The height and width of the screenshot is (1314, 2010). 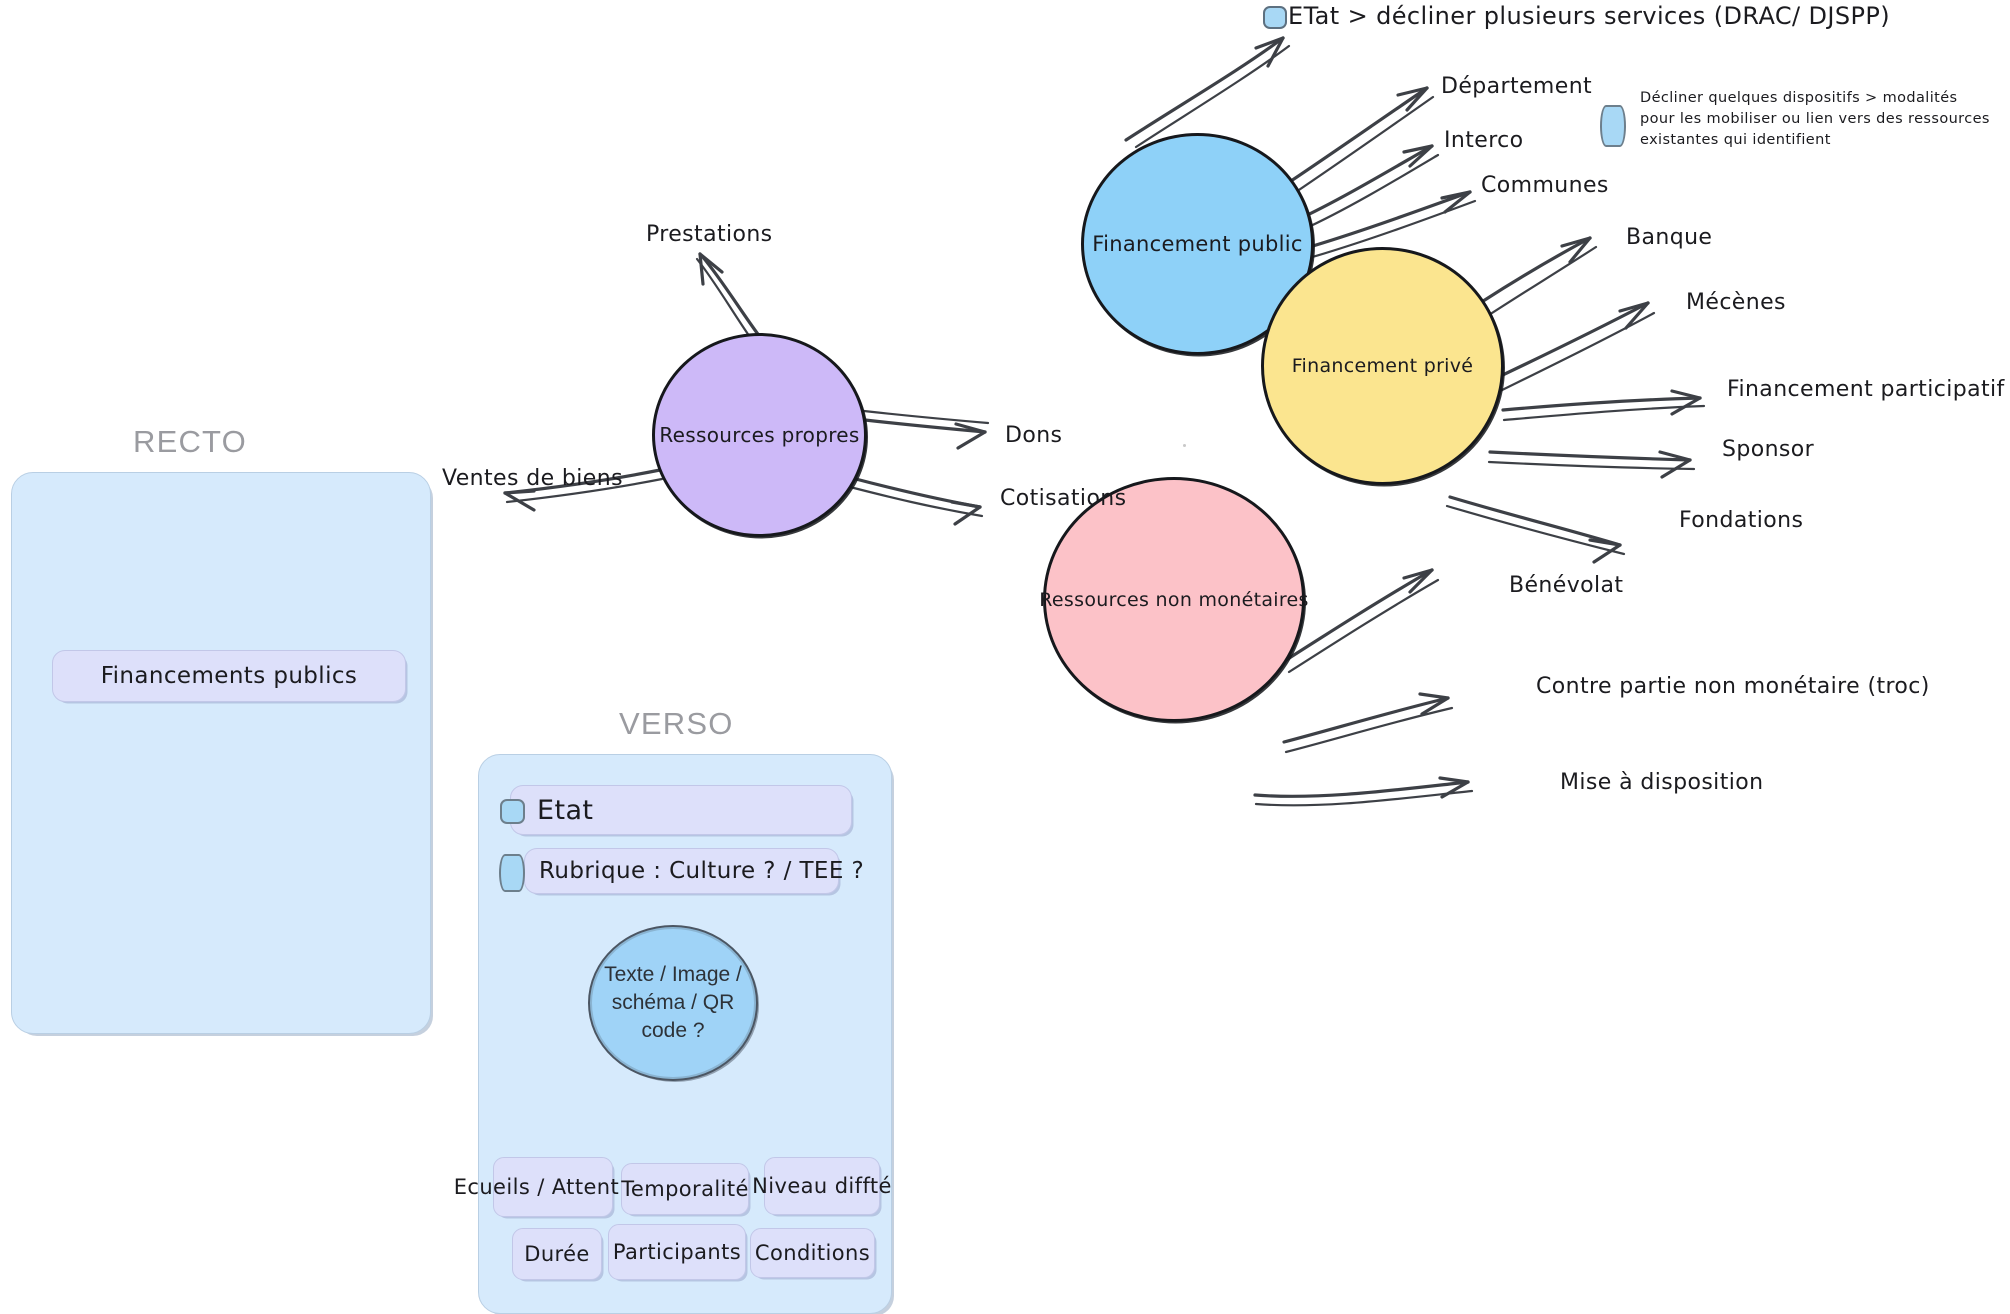 What do you see at coordinates (1363, 791) in the screenshot?
I see `arrow-nonmon-mise` at bounding box center [1363, 791].